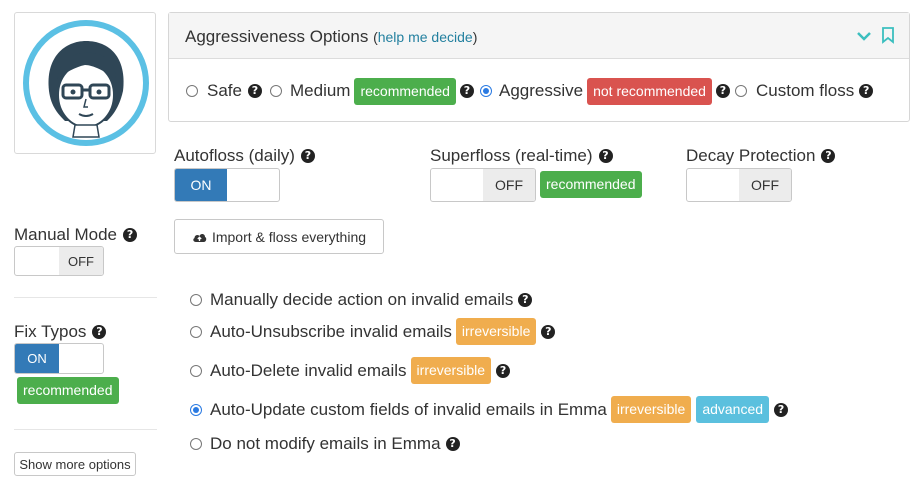  I want to click on autofloss-label: Autofloss (daily) ?, so click(244, 156).